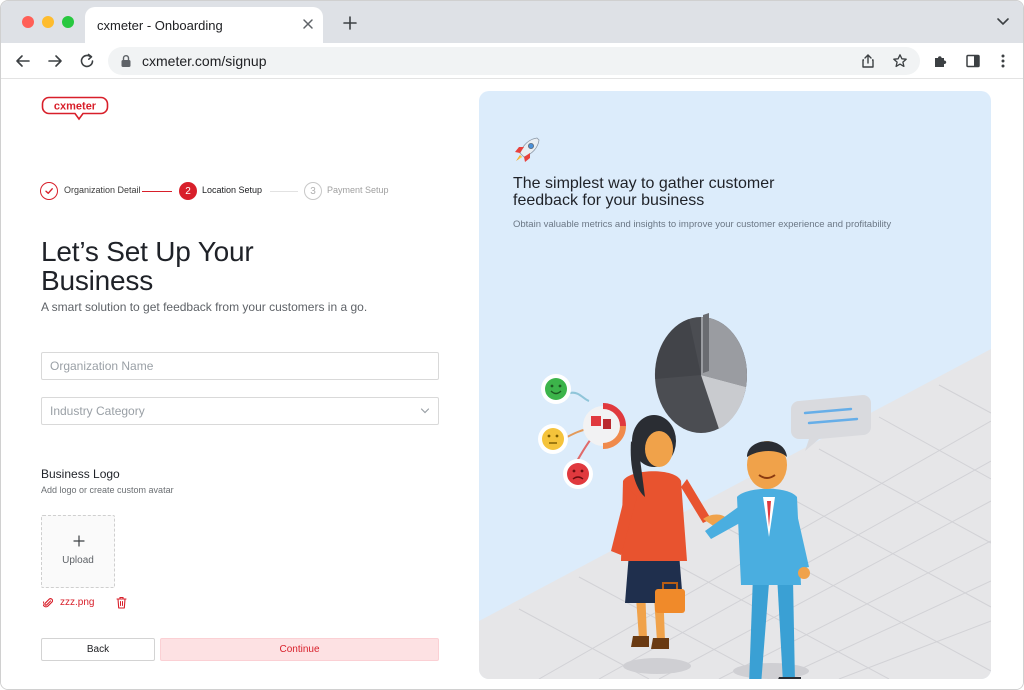 The image size is (1024, 690). Describe the element at coordinates (313, 191) in the screenshot. I see `step-3-pending: 3` at that location.